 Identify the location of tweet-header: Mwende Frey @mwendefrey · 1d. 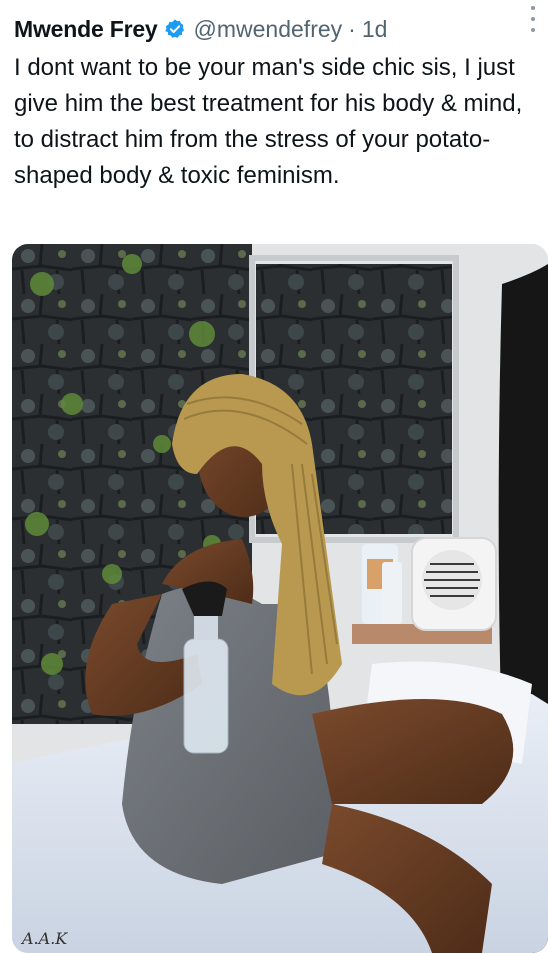
(274, 29).